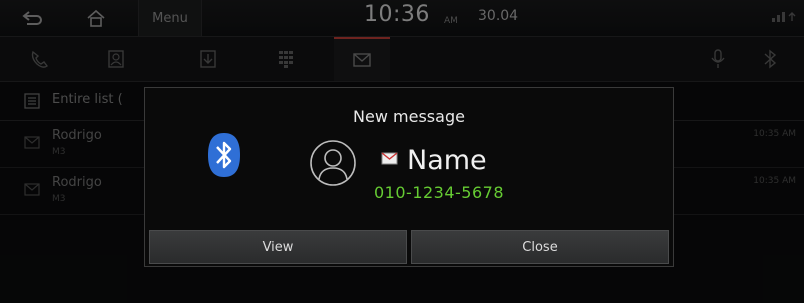 This screenshot has width=804, height=303. What do you see at coordinates (333, 163) in the screenshot?
I see `contact-avatar-icon` at bounding box center [333, 163].